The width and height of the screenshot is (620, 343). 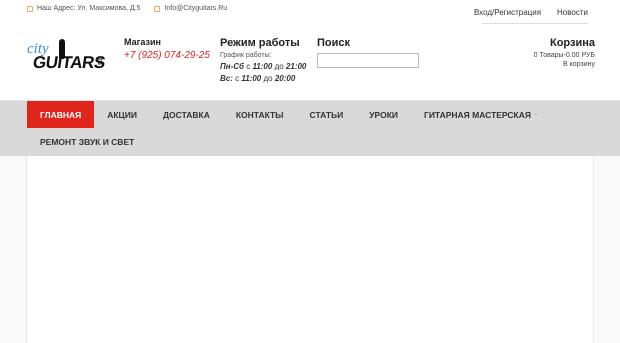 I want to click on chevron-down-icon: ▫, so click(x=536, y=114).